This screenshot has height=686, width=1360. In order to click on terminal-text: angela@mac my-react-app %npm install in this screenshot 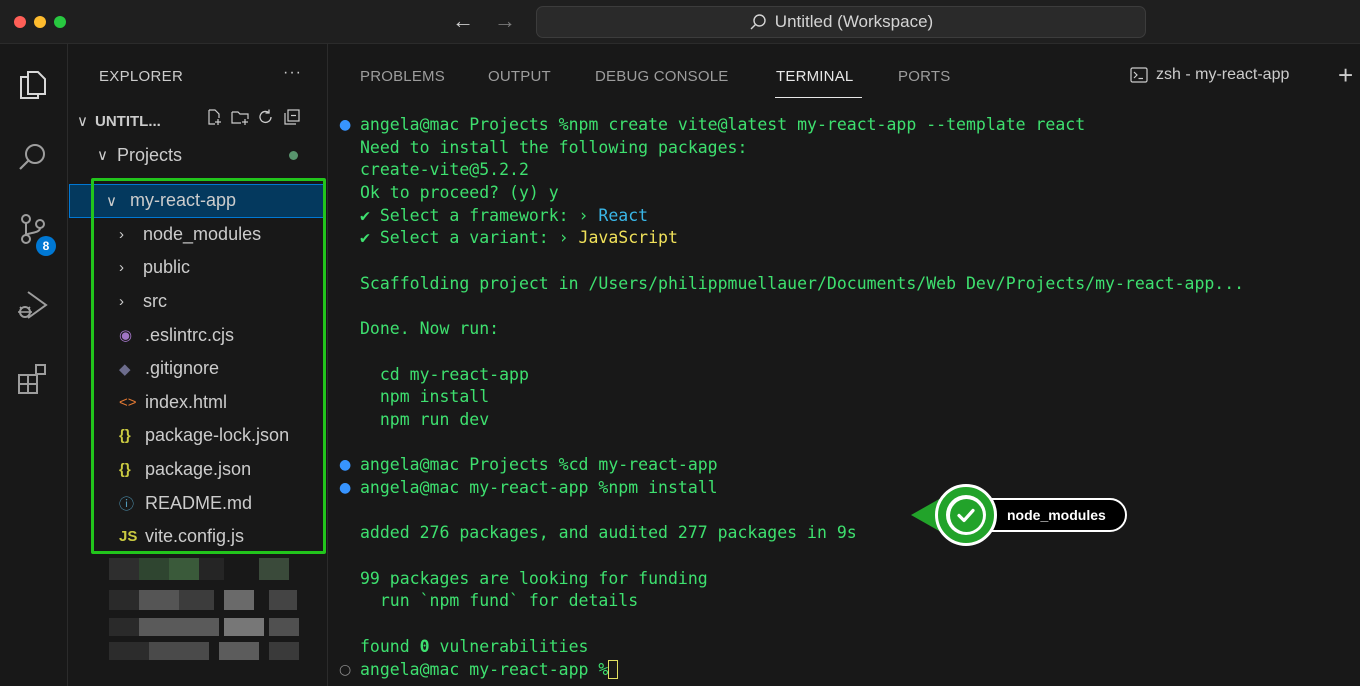, I will do `click(539, 487)`.